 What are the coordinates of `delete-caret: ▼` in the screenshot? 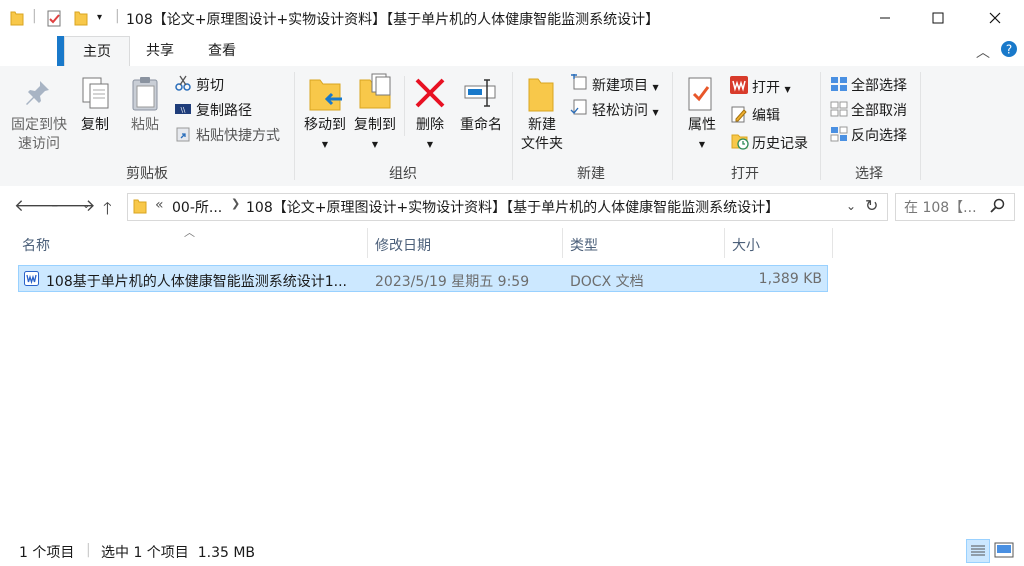 It's located at (430, 144).